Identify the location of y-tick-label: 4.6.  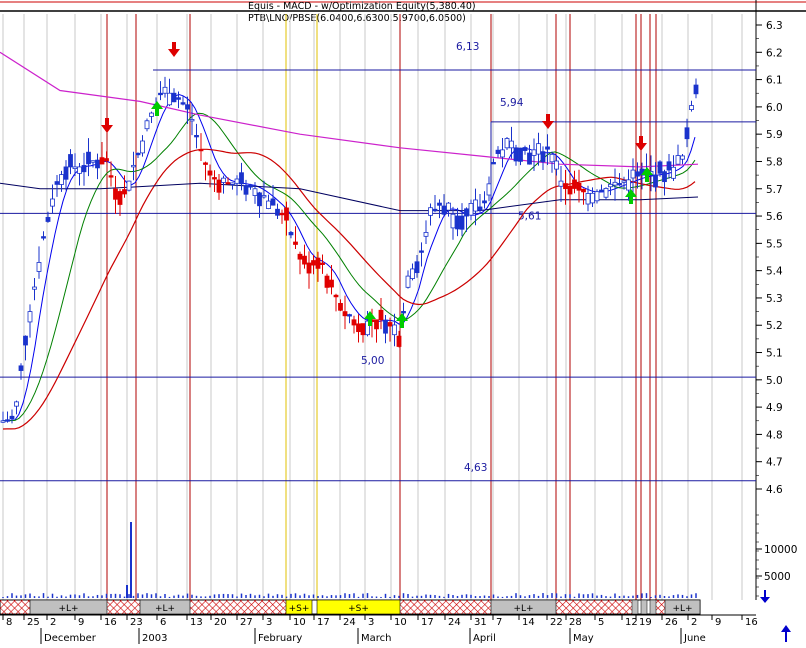
(774, 490).